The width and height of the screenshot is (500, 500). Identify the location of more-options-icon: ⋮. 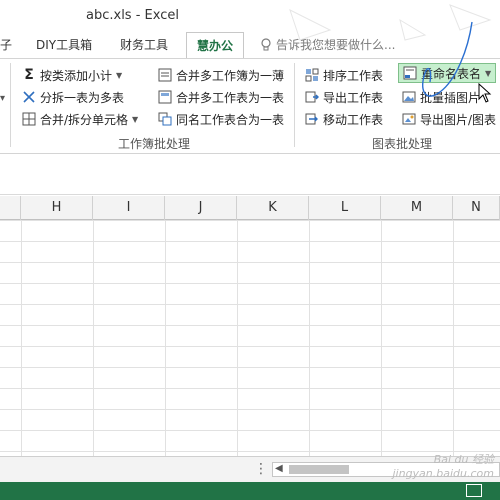
(261, 469).